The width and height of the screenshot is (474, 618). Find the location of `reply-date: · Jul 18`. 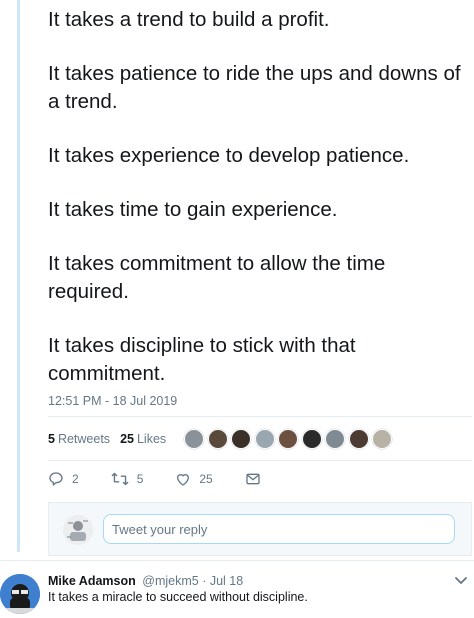

reply-date: · Jul 18 is located at coordinates (222, 581).